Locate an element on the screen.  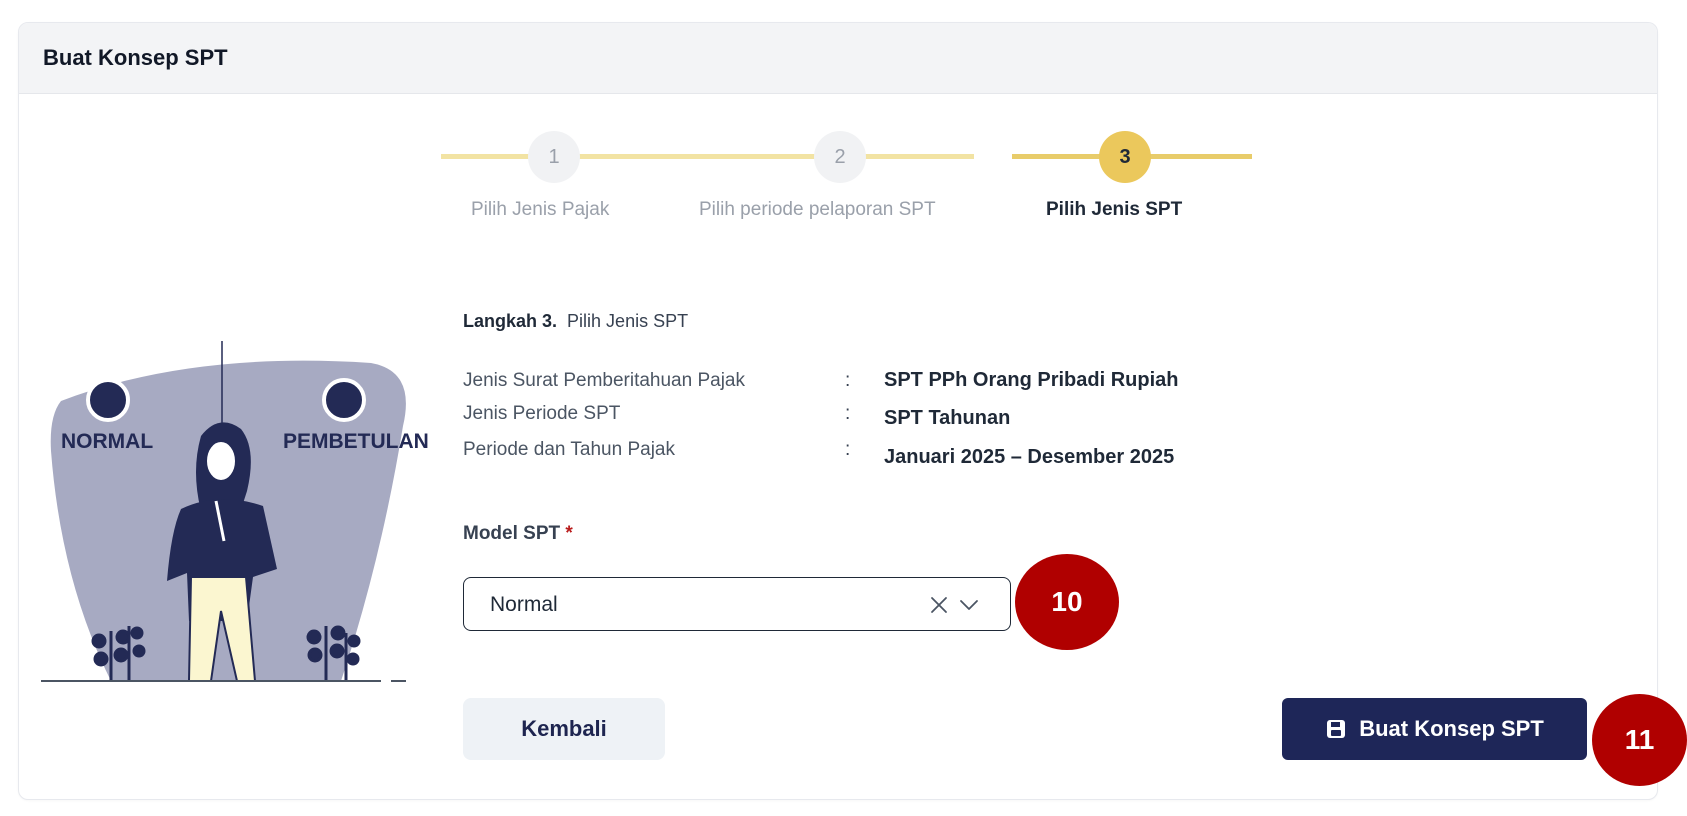
card-title: Buat Konsep SPT is located at coordinates (135, 57).